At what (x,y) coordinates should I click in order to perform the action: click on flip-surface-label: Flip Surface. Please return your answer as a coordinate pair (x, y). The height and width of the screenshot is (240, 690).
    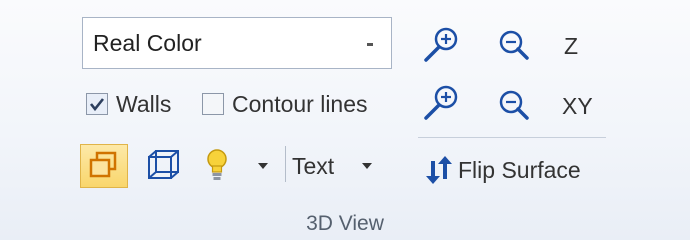
    Looking at the image, I should click on (519, 169).